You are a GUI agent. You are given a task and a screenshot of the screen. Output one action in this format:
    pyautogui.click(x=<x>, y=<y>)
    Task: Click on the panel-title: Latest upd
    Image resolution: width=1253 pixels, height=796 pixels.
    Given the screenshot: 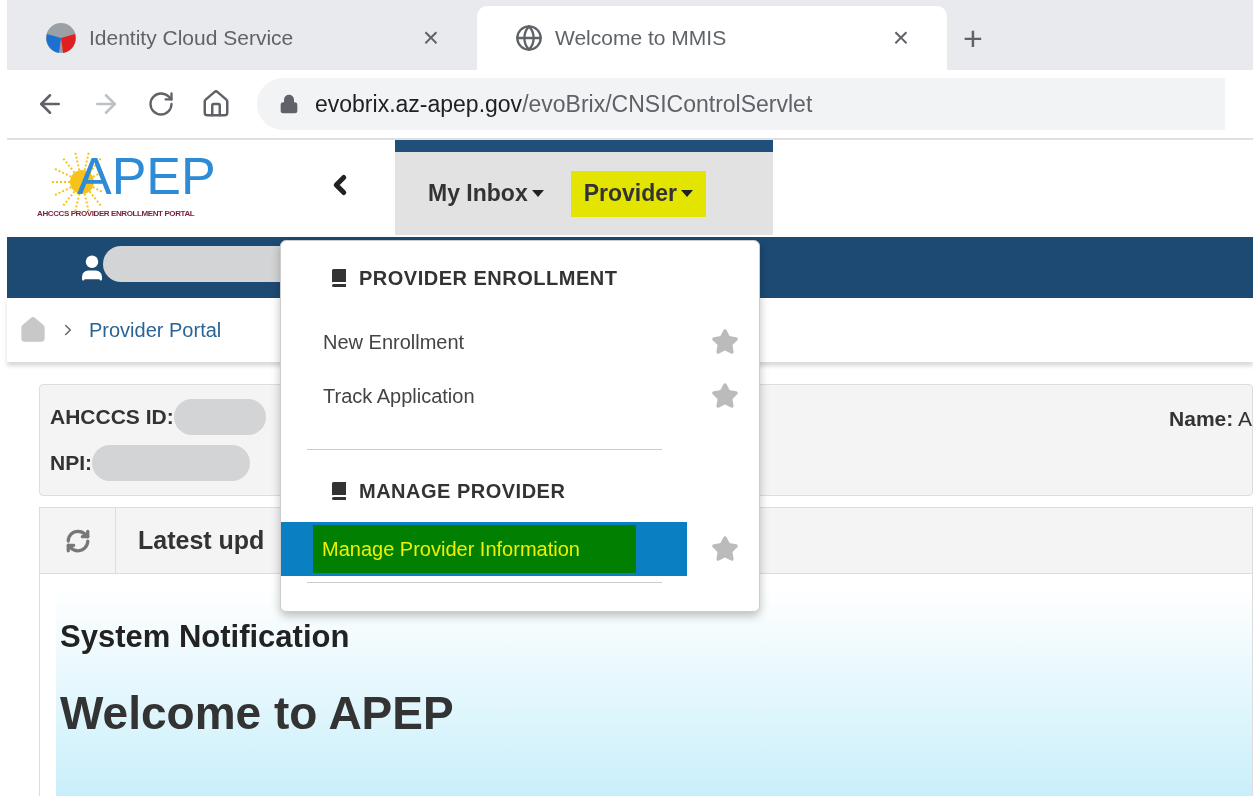 What is the action you would take?
    pyautogui.click(x=201, y=540)
    